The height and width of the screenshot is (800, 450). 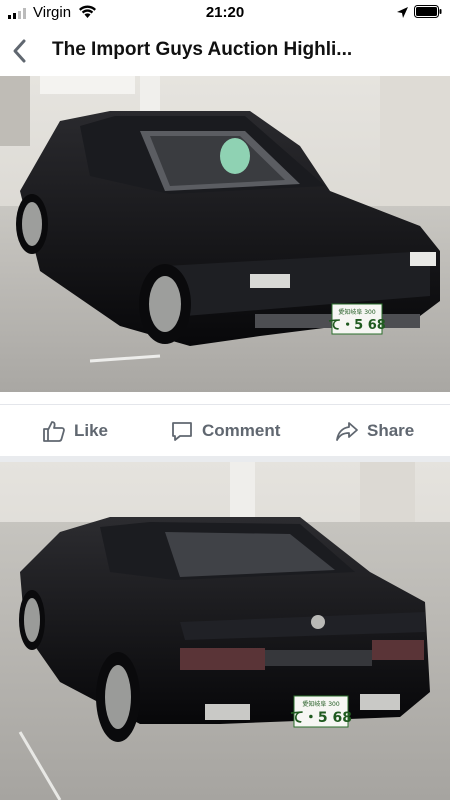 I want to click on plate-front-top: 愛知岐阜 300, so click(x=357, y=312).